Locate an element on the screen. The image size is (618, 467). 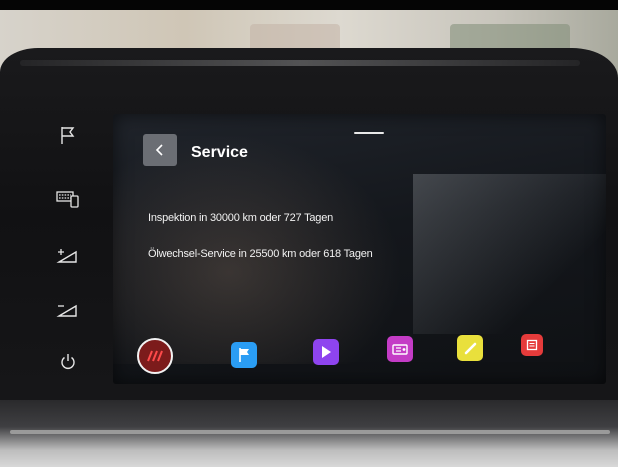
glass-reflection is located at coordinates (509, 254).